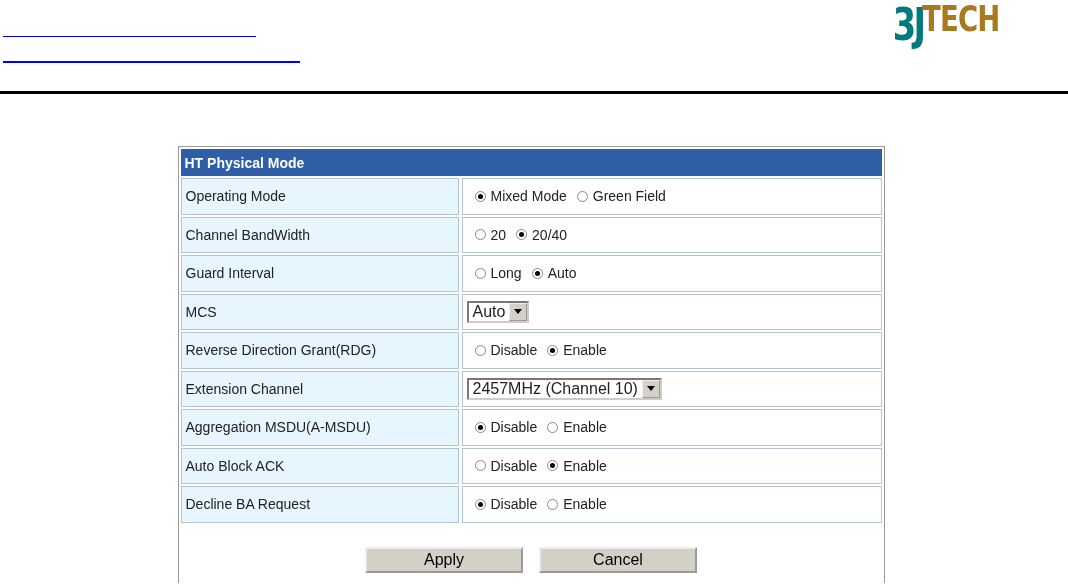  What do you see at coordinates (319, 504) in the screenshot?
I see `setting-label: Decline BA Request` at bounding box center [319, 504].